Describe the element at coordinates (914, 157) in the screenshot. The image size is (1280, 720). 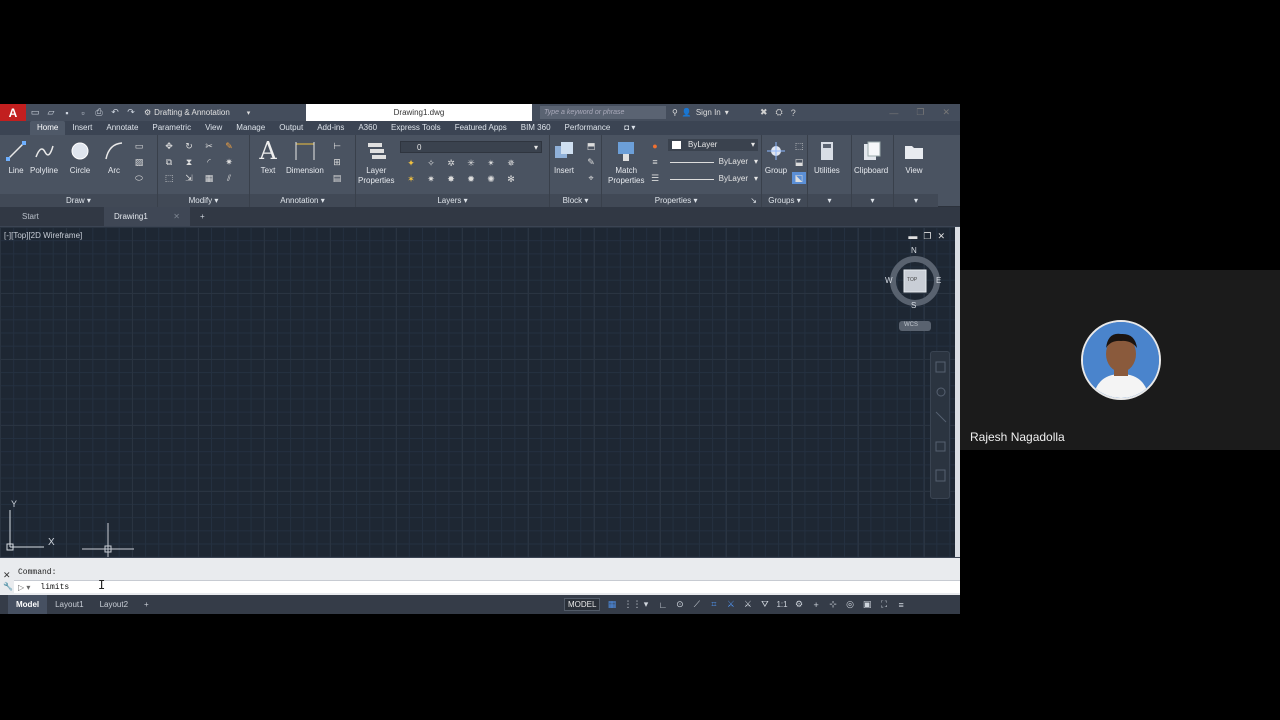
I see `view-tool: View` at that location.